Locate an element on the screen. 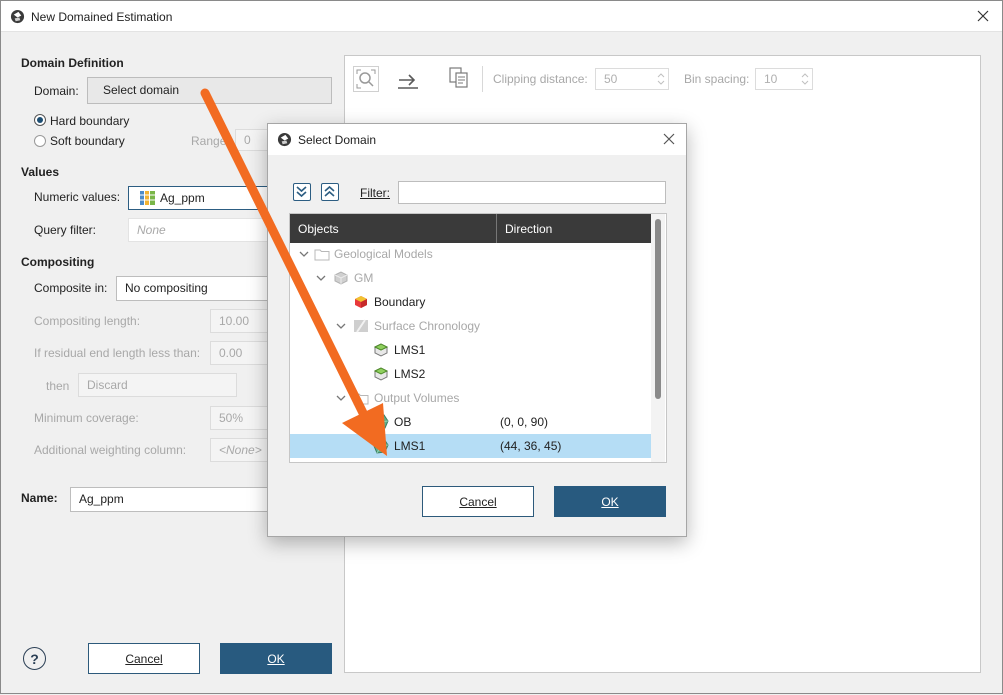 The width and height of the screenshot is (1003, 695). tree-row-boundary: Boundary is located at coordinates (471, 302).